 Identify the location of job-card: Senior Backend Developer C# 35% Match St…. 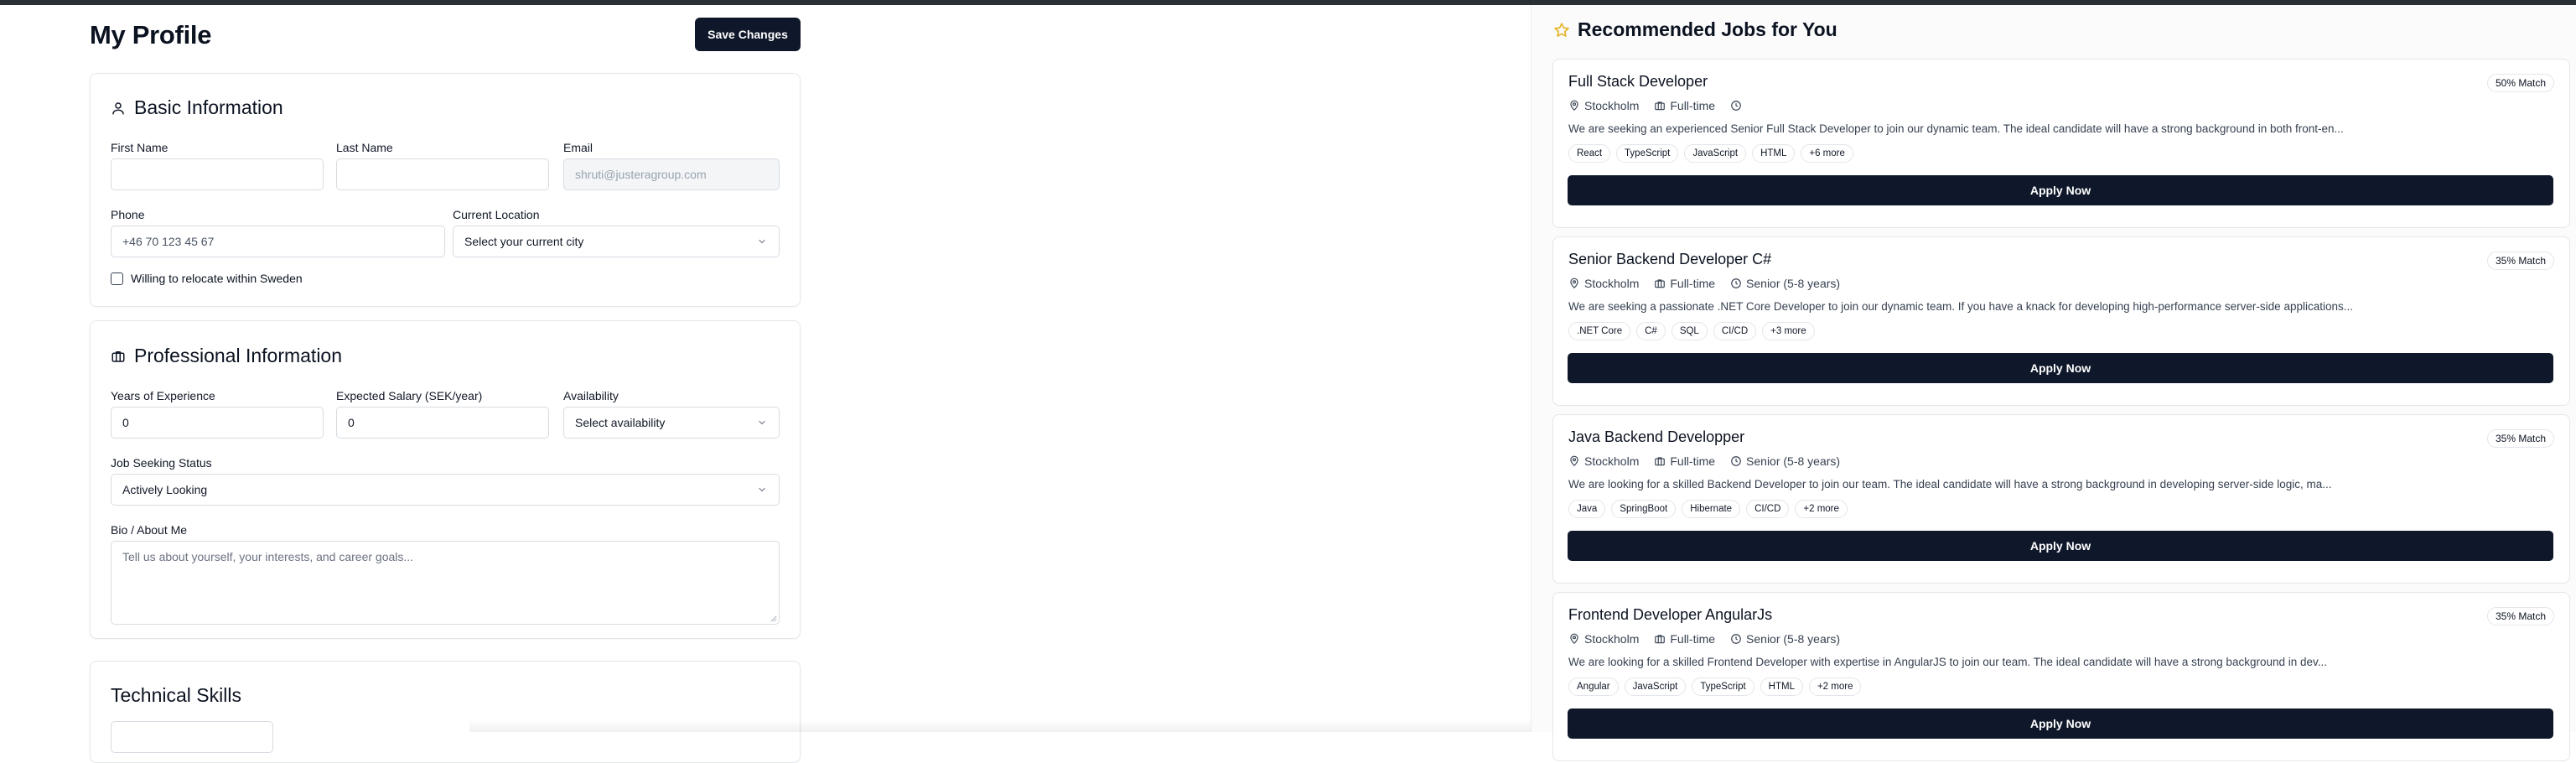
(2061, 321).